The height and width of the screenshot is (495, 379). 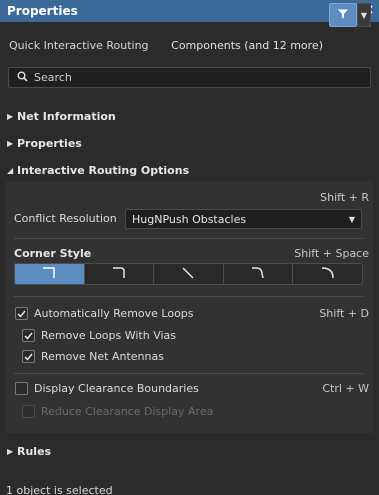 What do you see at coordinates (189, 219) in the screenshot?
I see `conflict-resolution-value: HugNPush Obstacles` at bounding box center [189, 219].